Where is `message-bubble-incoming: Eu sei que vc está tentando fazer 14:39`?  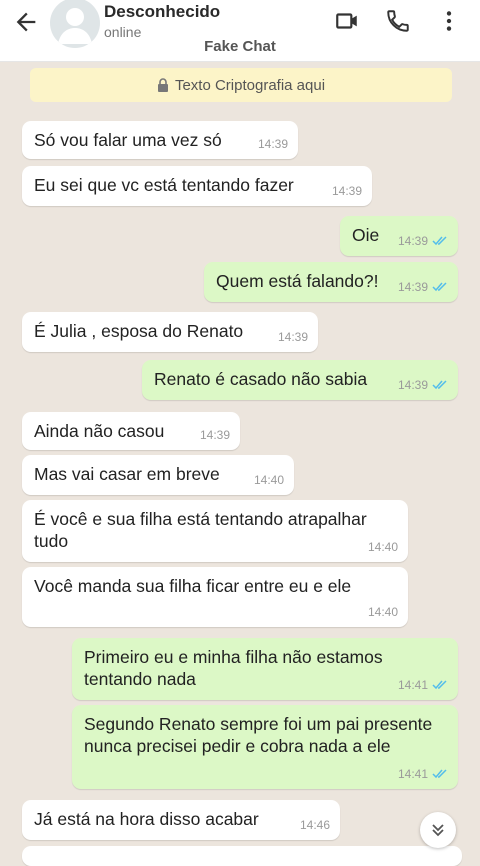
message-bubble-incoming: Eu sei que vc está tentando fazer 14:39 is located at coordinates (197, 186).